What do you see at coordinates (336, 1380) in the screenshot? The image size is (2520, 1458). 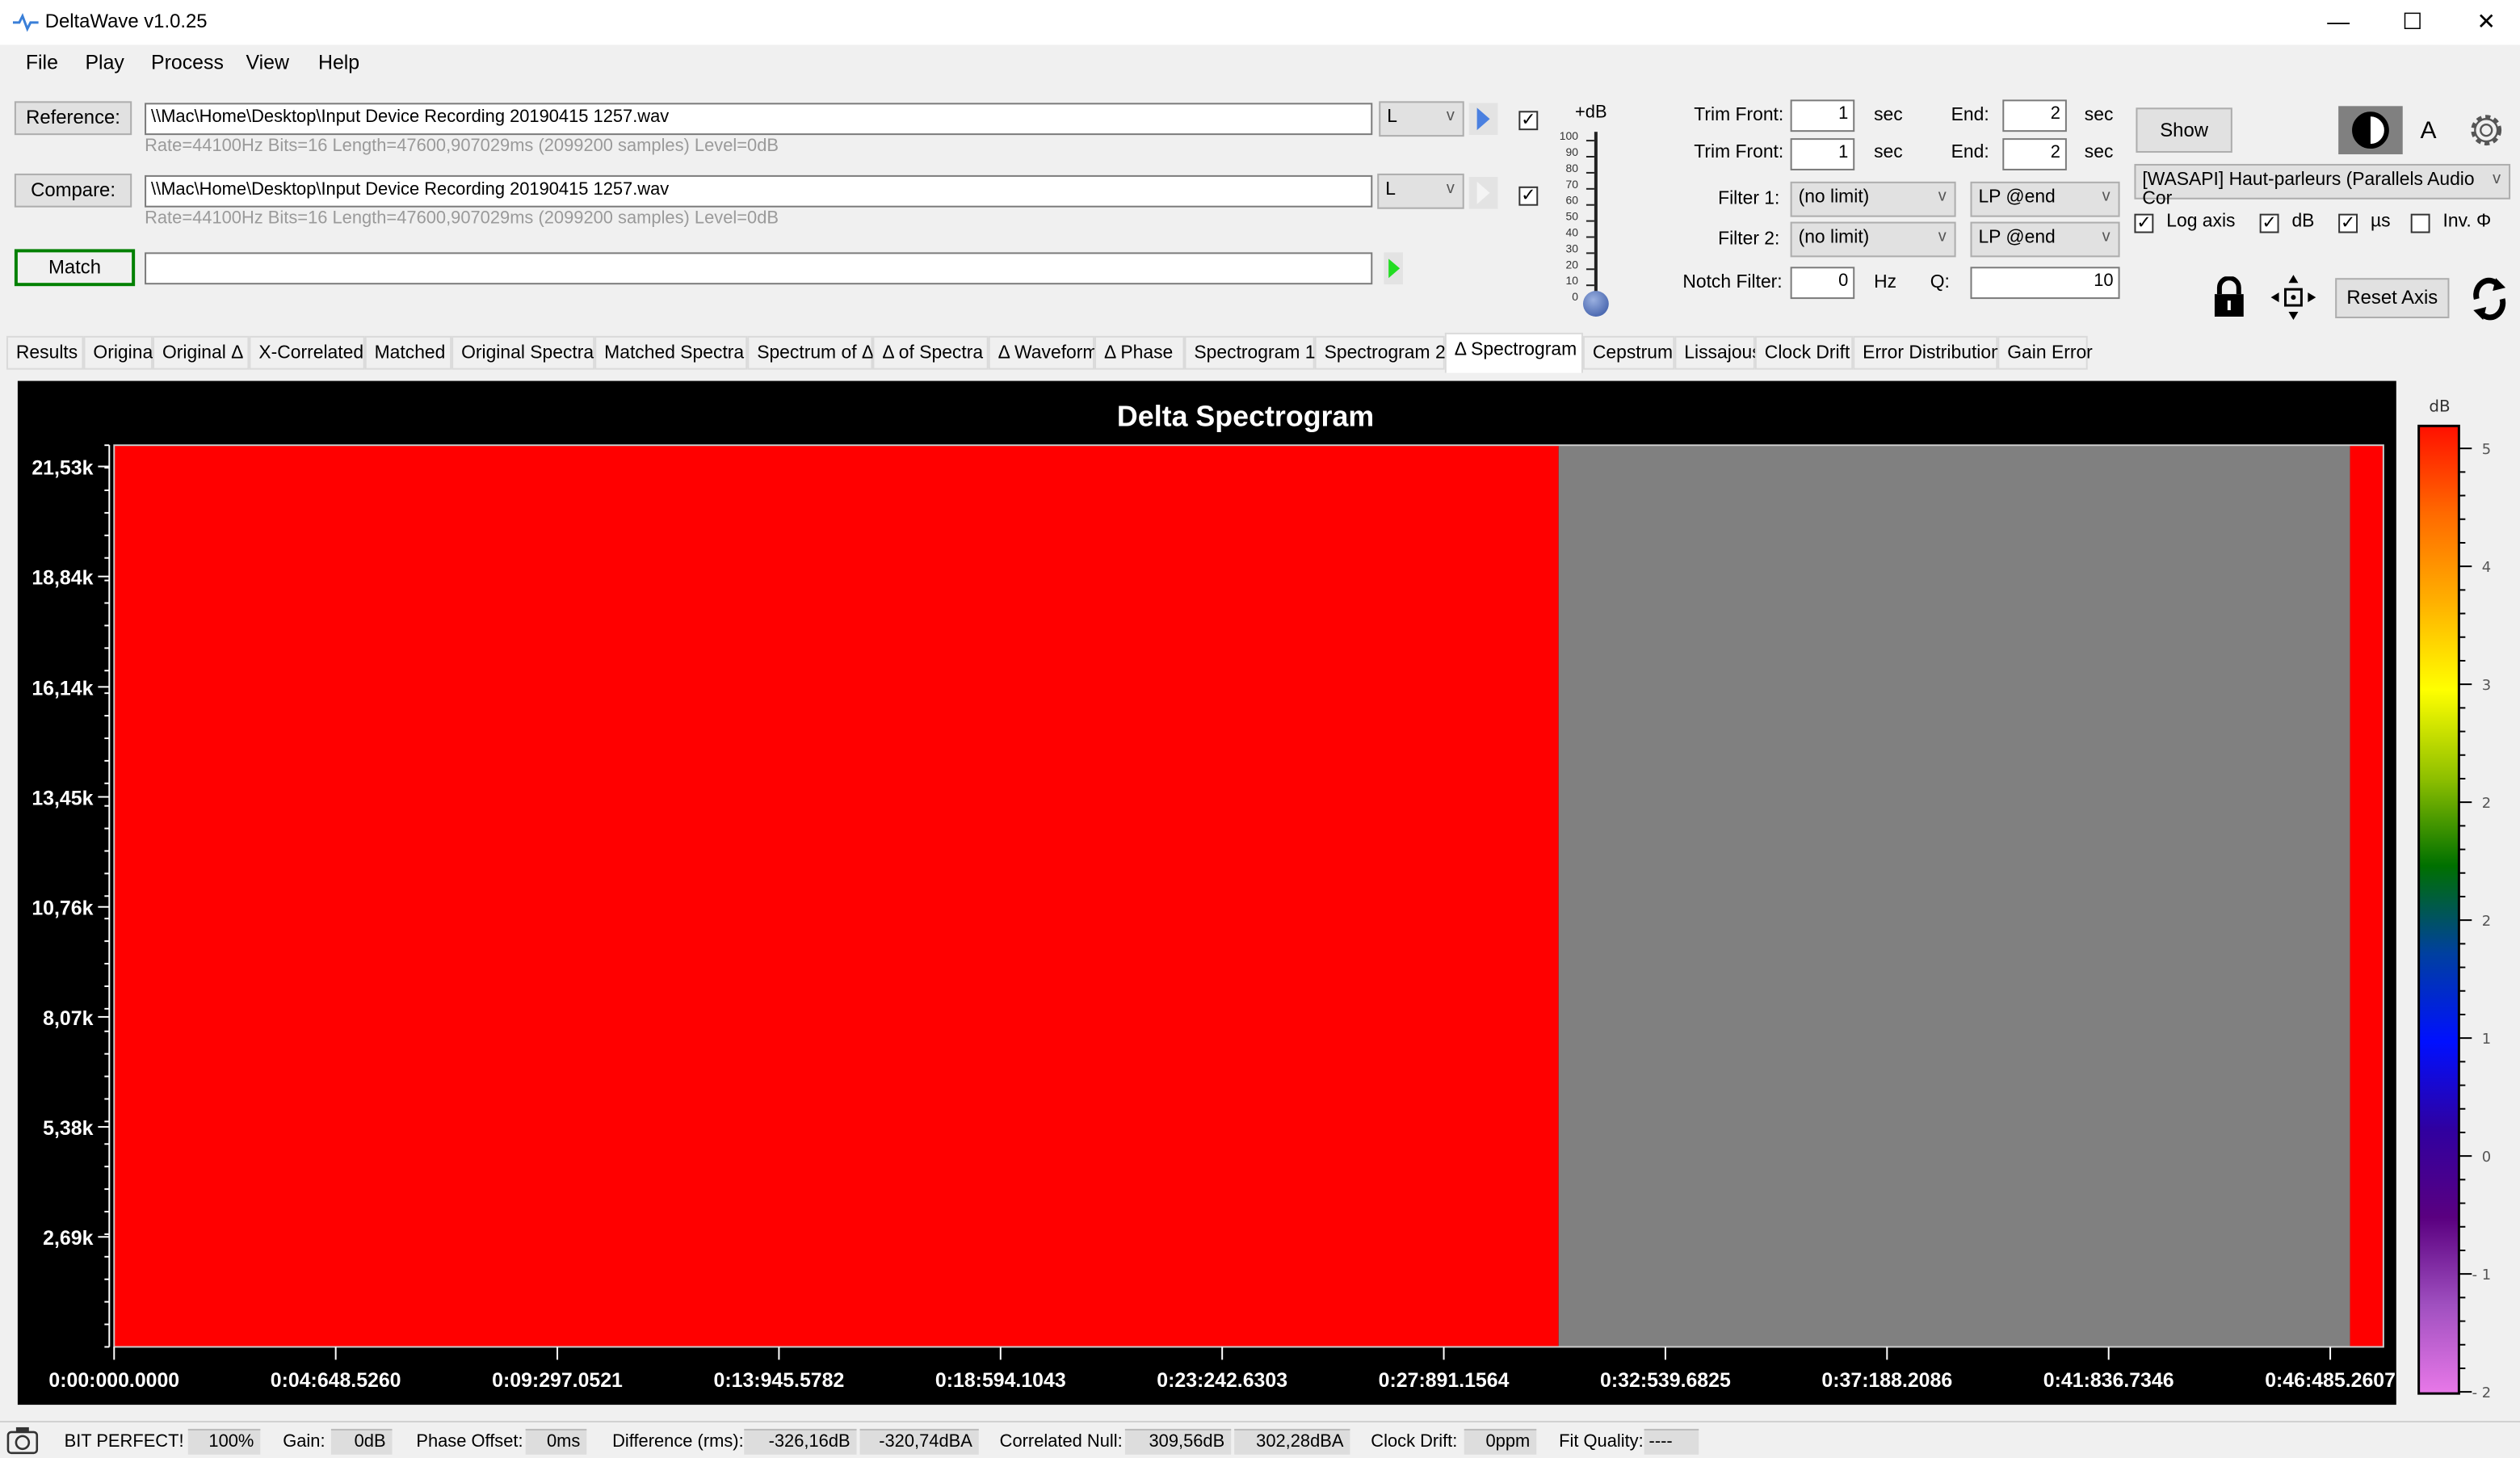 I see `x-tick-label: 0:04:648.5260` at bounding box center [336, 1380].